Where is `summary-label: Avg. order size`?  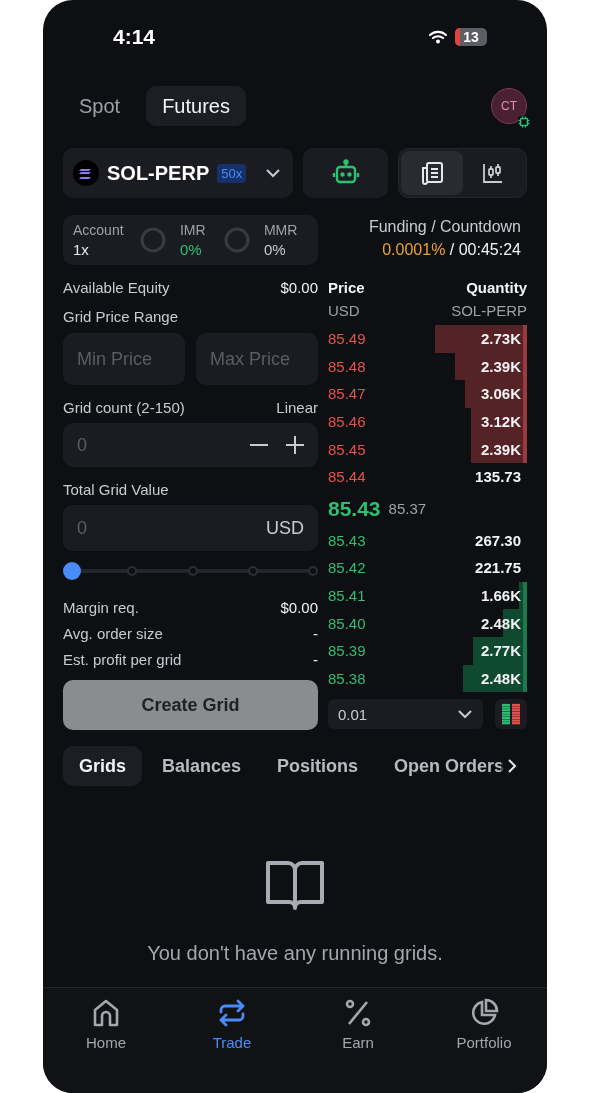 summary-label: Avg. order size is located at coordinates (113, 633).